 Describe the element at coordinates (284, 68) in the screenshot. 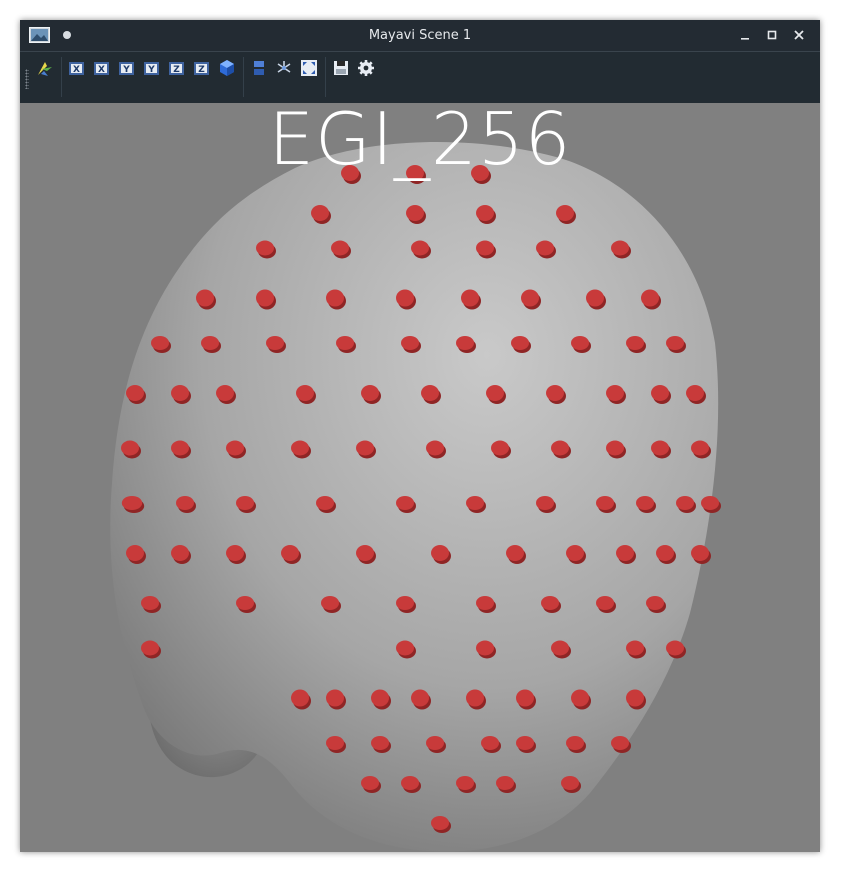

I see `axes-indicator-icon` at that location.